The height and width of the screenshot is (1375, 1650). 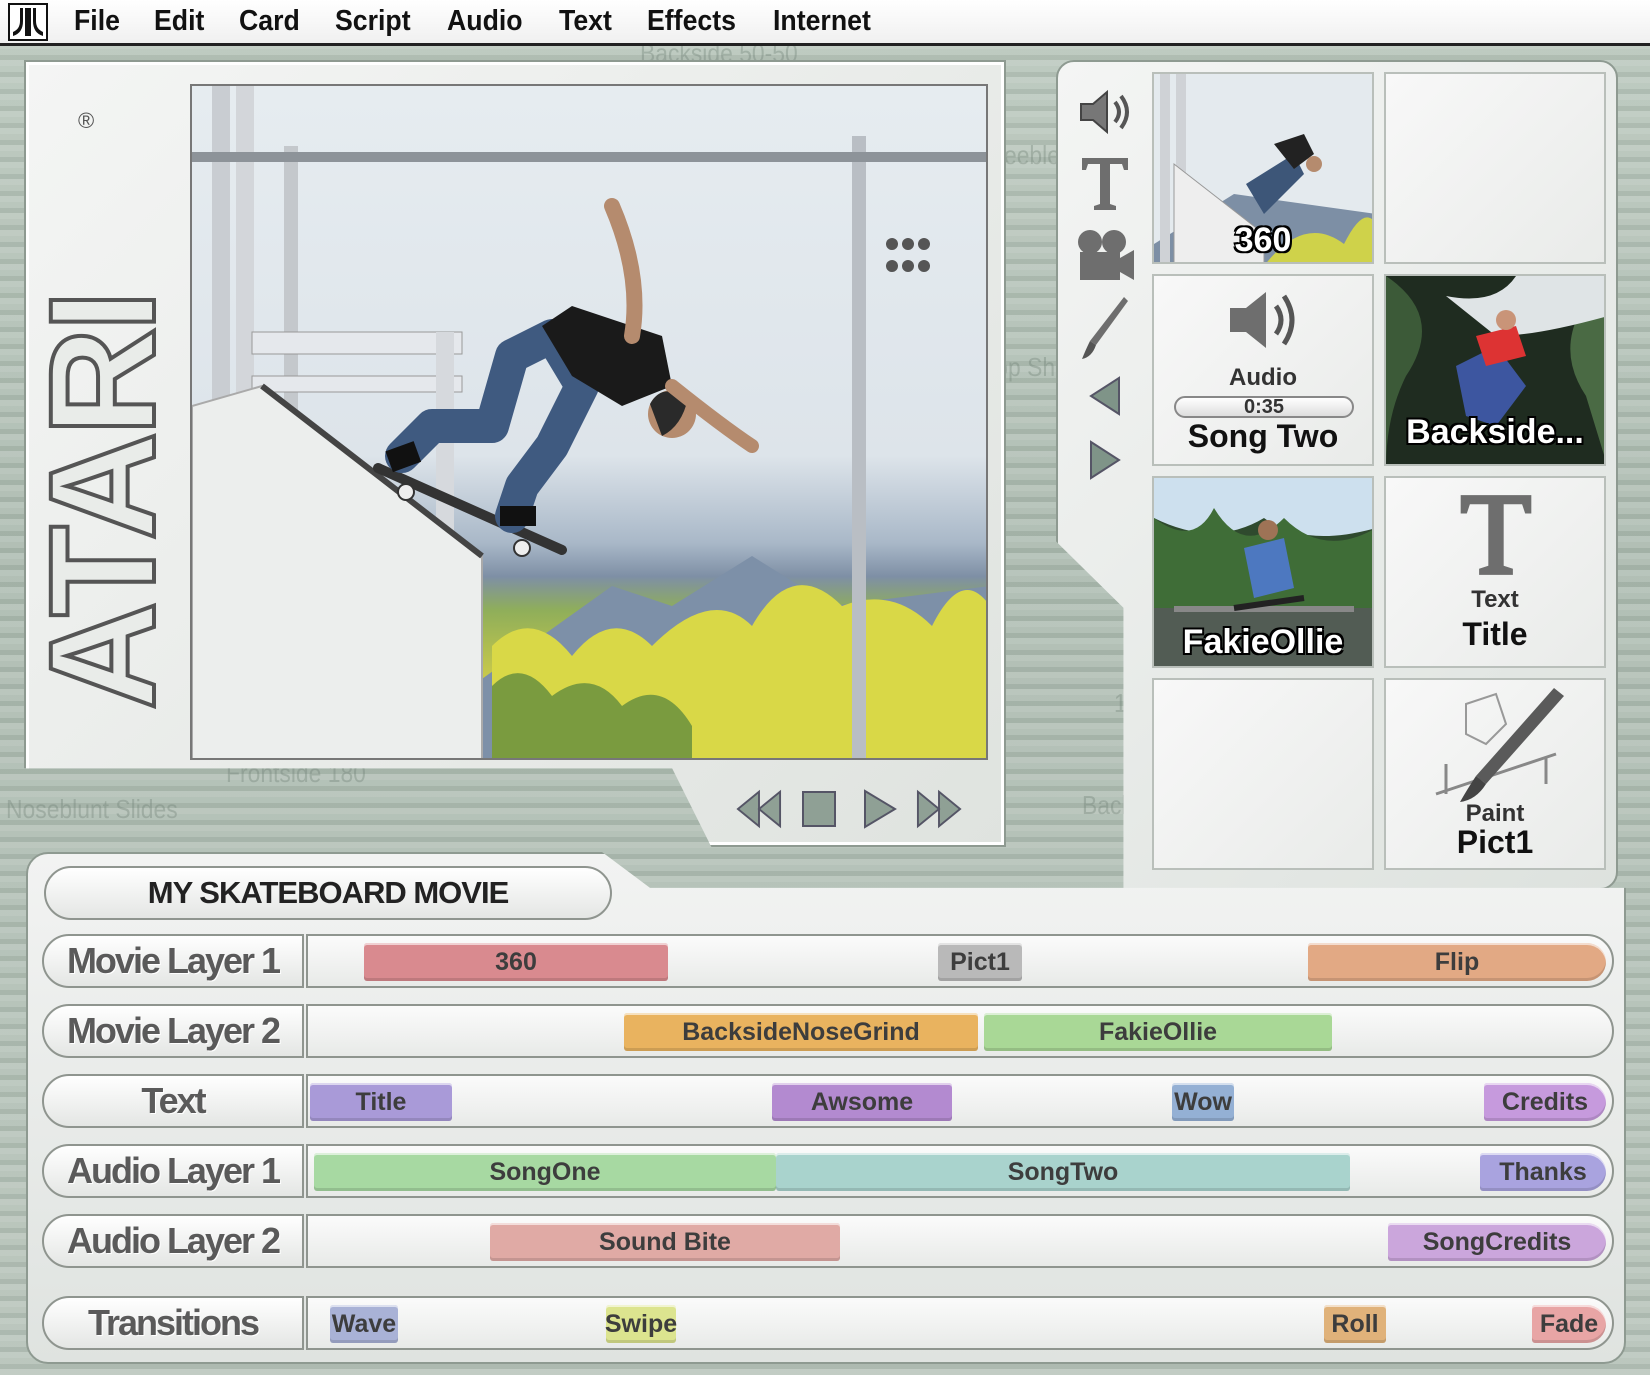 I want to click on timeline-clip: Wave, so click(x=364, y=1324).